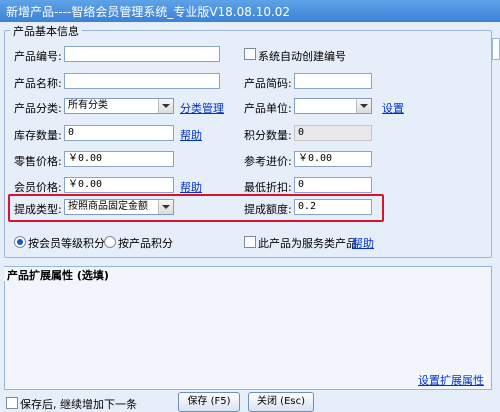 The width and height of the screenshot is (500, 412). What do you see at coordinates (119, 185) in the screenshot?
I see `member-price-input: ￥0.00` at bounding box center [119, 185].